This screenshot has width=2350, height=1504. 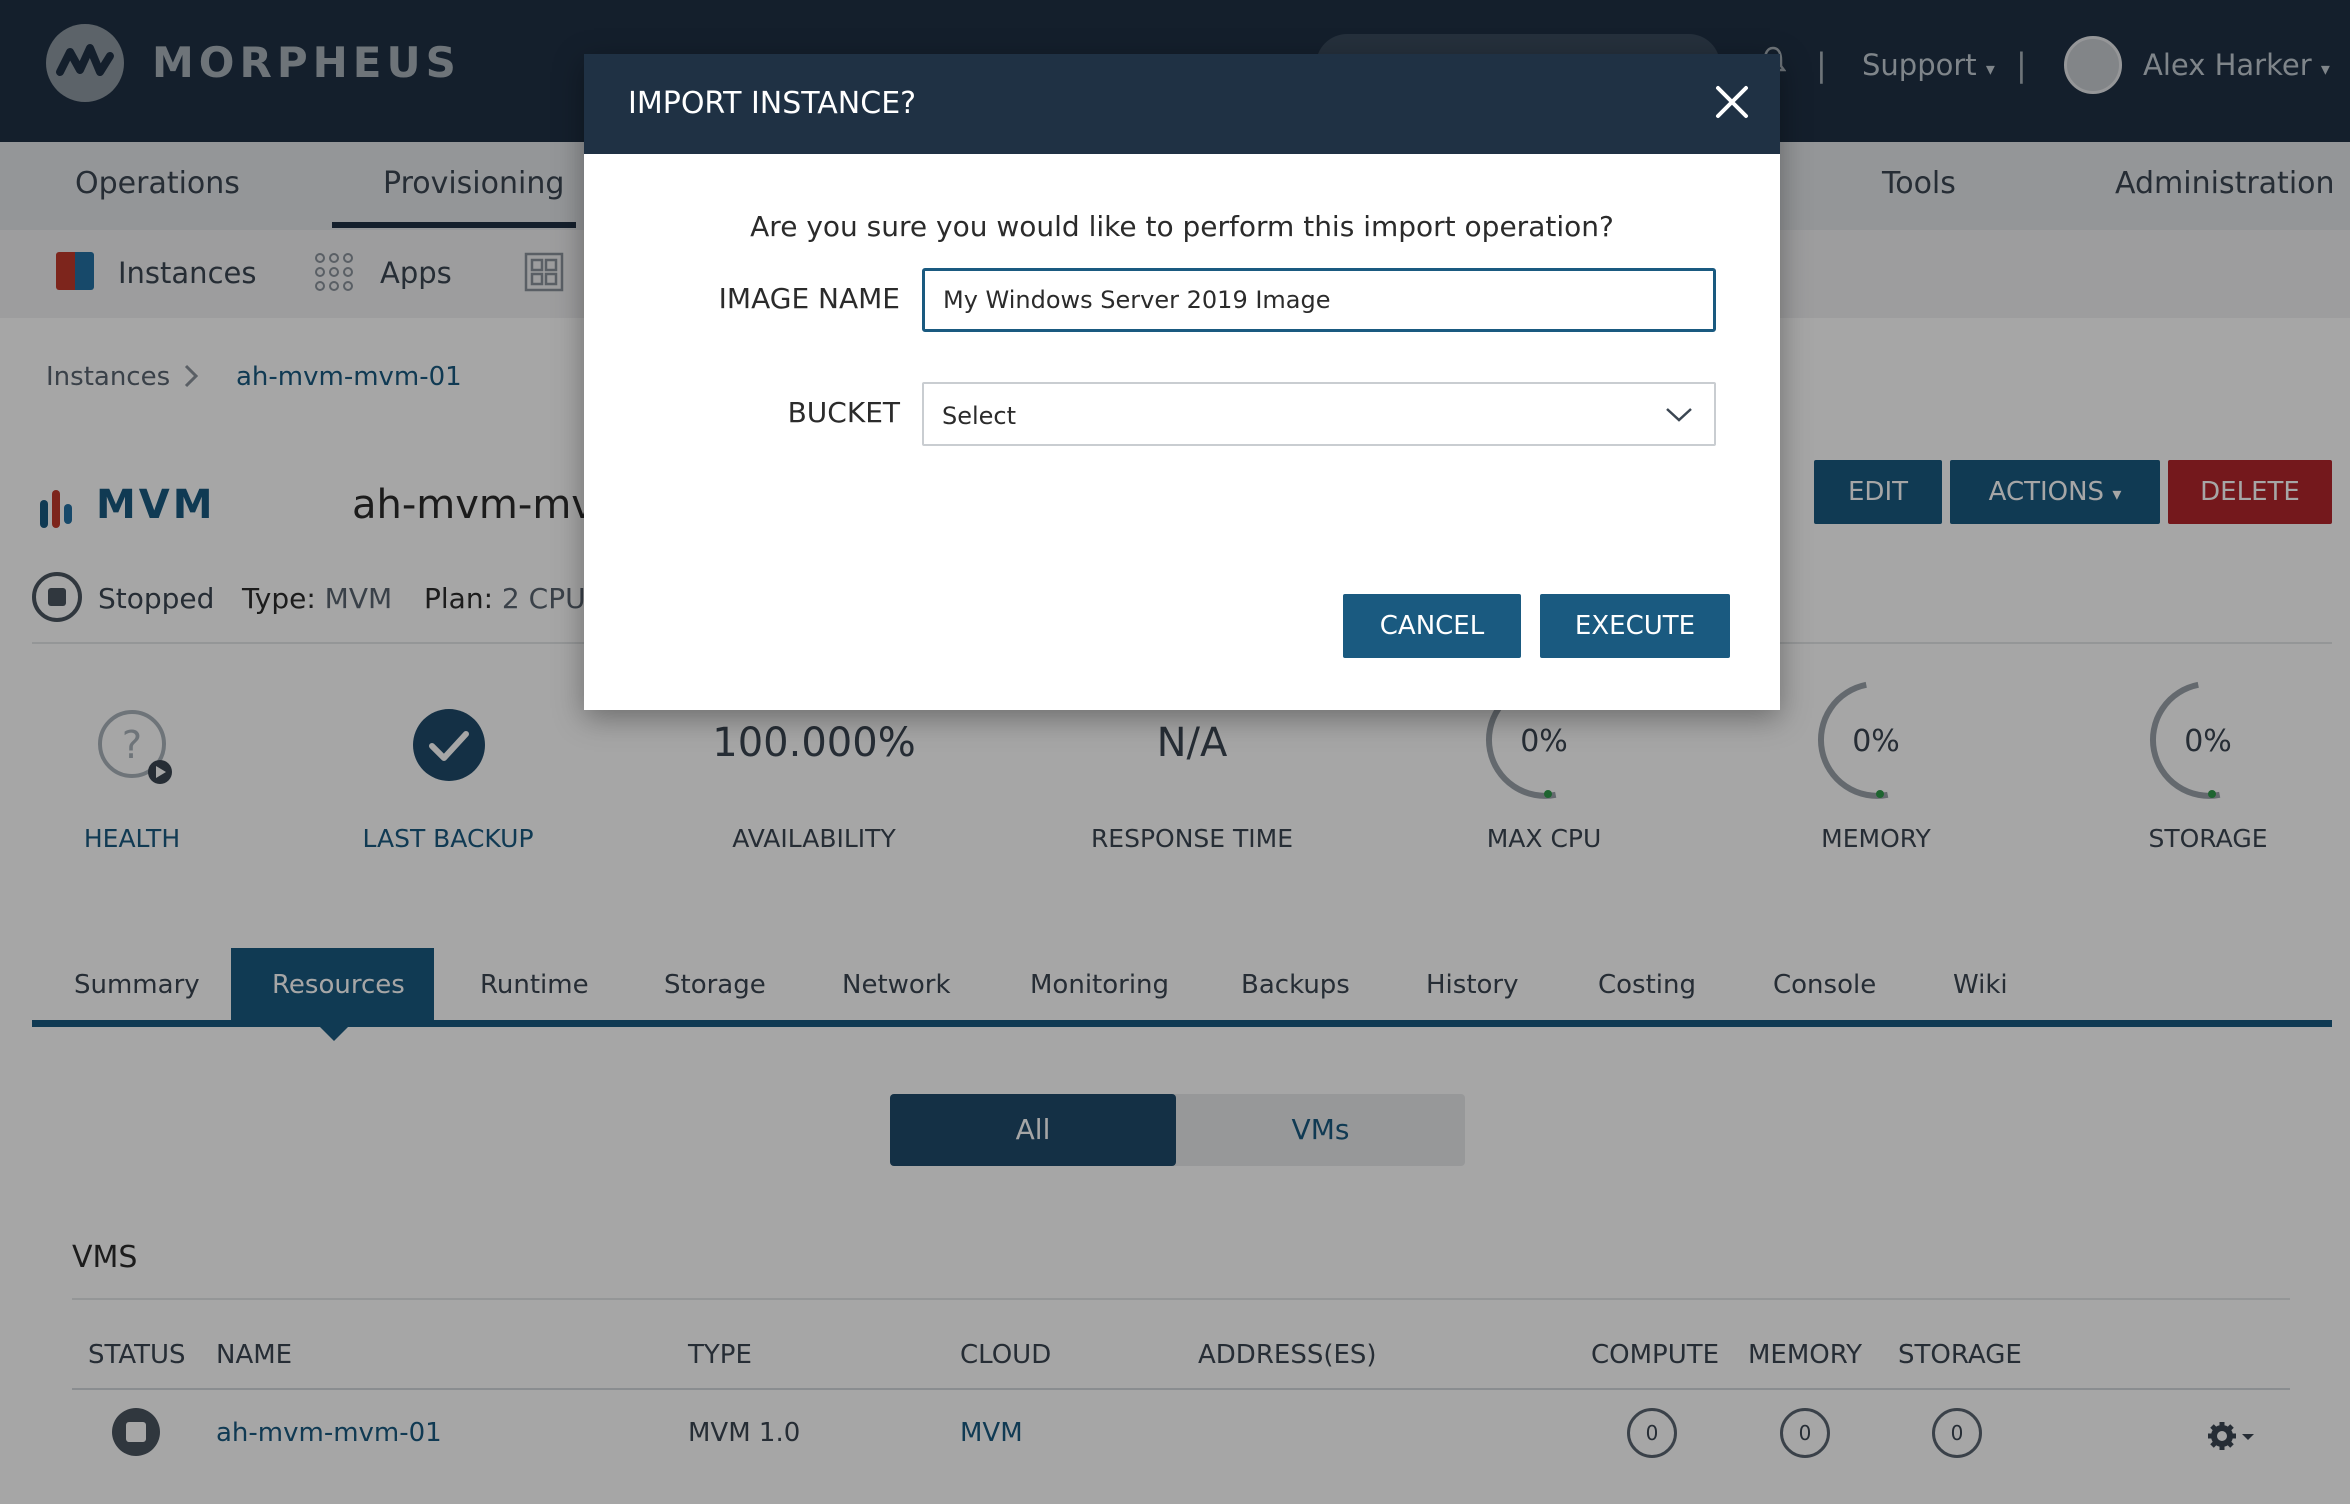 I want to click on bucket-label: BUCKET, so click(x=843, y=412).